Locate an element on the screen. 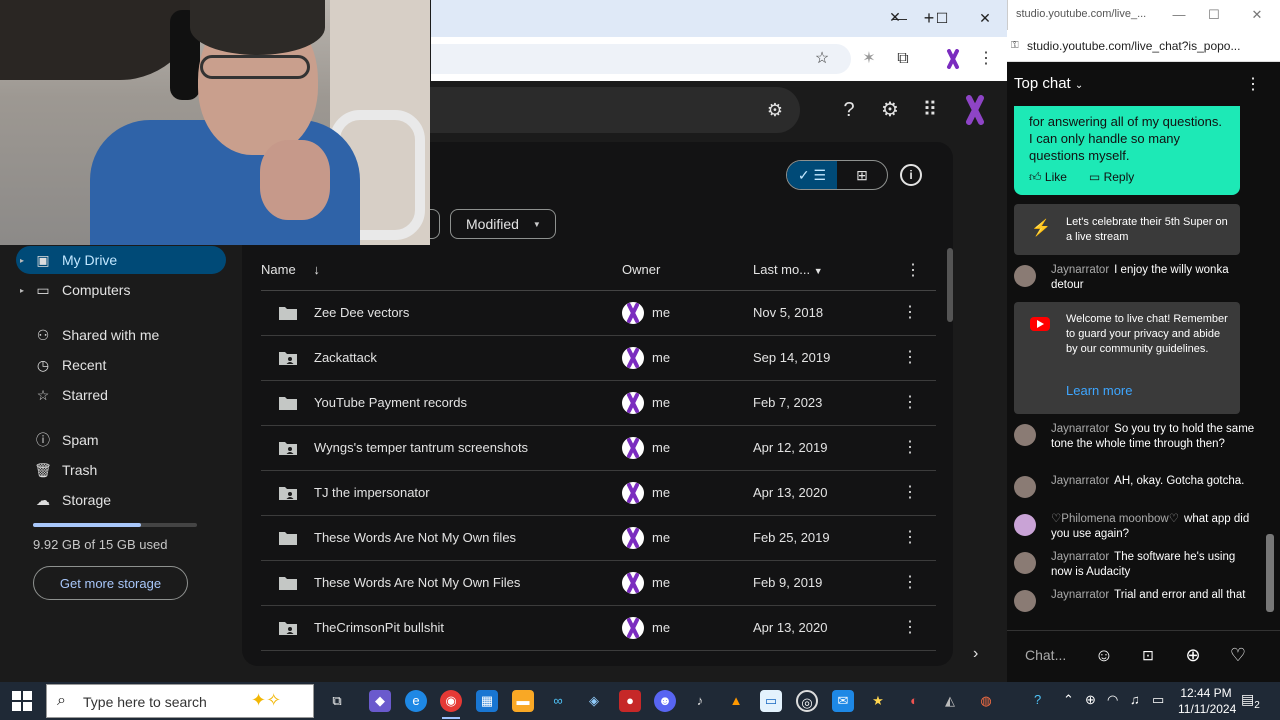 The image size is (1280, 720). table-row: Zackattack me Sep 14, 2019 ⋮ is located at coordinates (598, 358).